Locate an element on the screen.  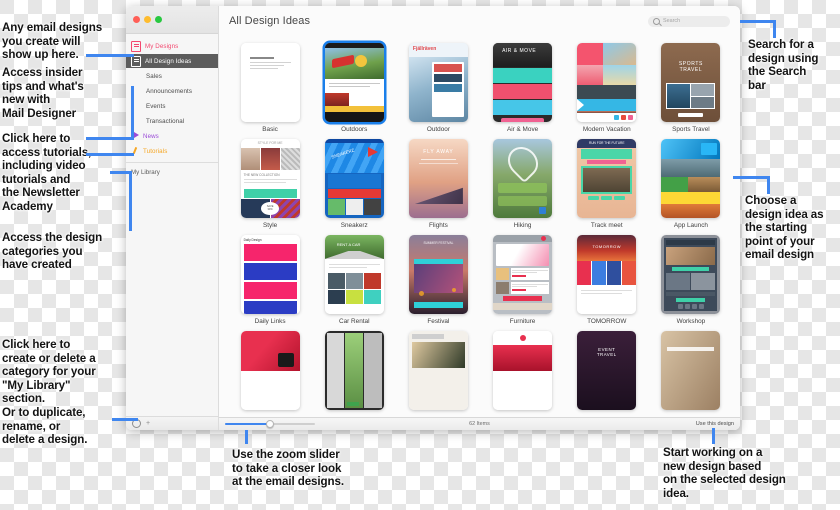
design-card: RENT A CAR Car Rental is located at coordinates (354, 278).